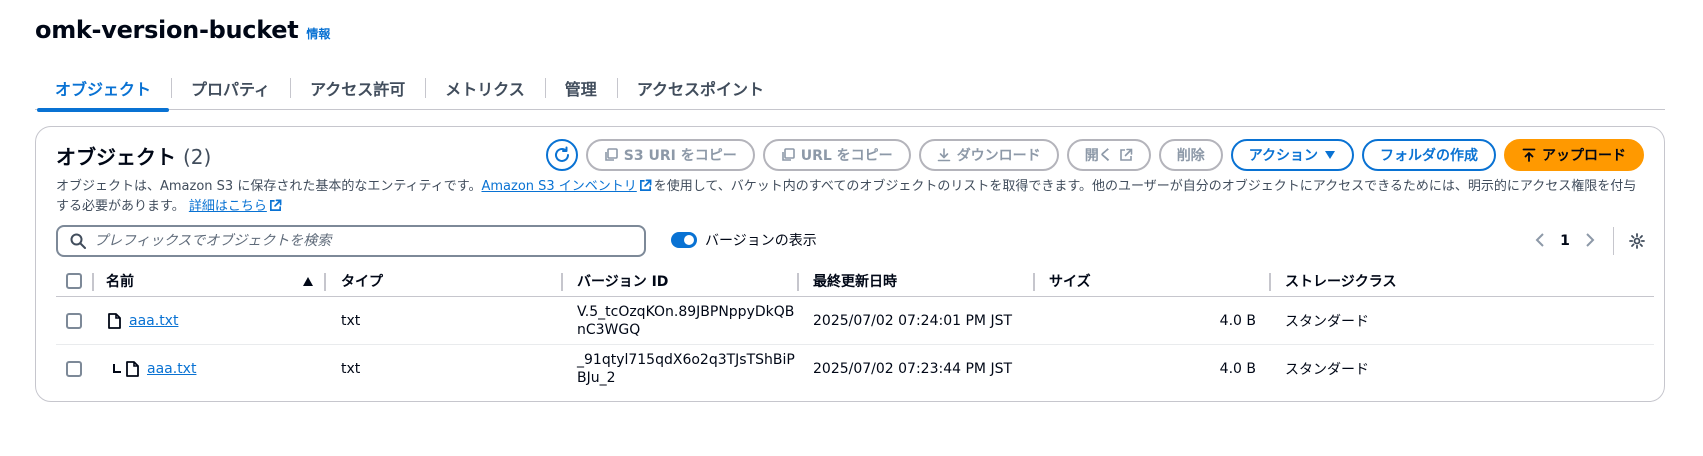  I want to click on version-branch-icon, so click(117, 368).